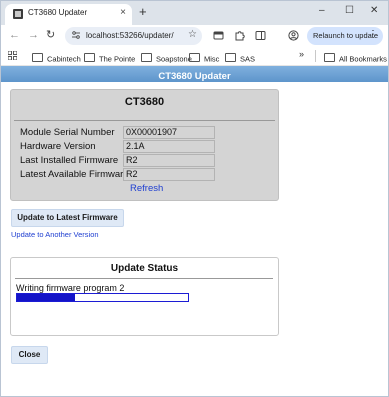 The image size is (389, 397). What do you see at coordinates (345, 36) in the screenshot?
I see `relaunch-to-update-button: Relaunch to update ⋮` at bounding box center [345, 36].